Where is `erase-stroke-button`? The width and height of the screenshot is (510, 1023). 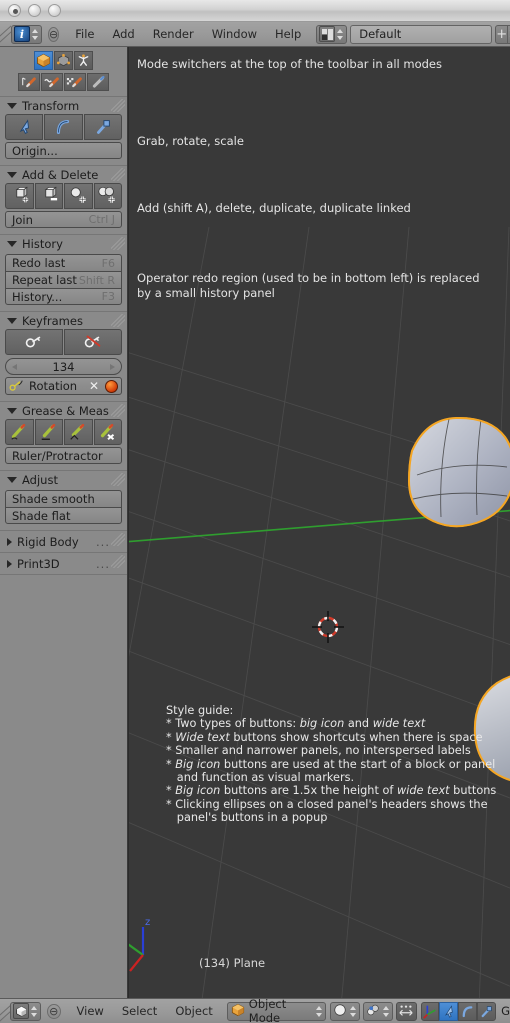 erase-stroke-button is located at coordinates (107, 432).